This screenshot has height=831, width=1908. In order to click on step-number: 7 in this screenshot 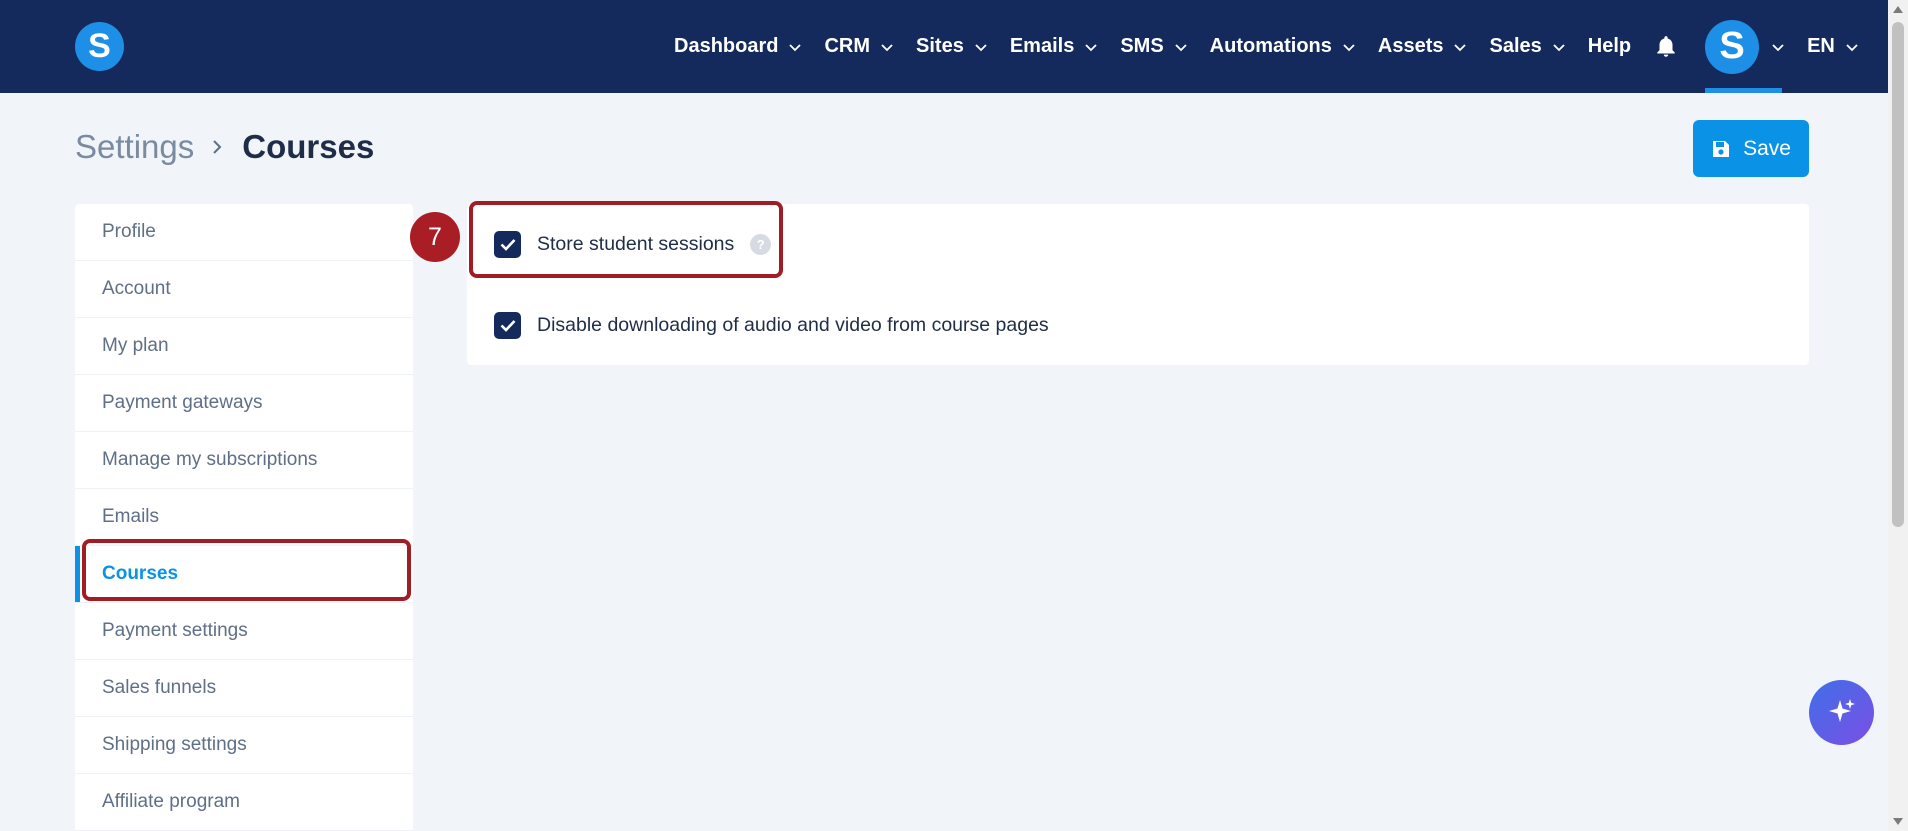, I will do `click(435, 236)`.